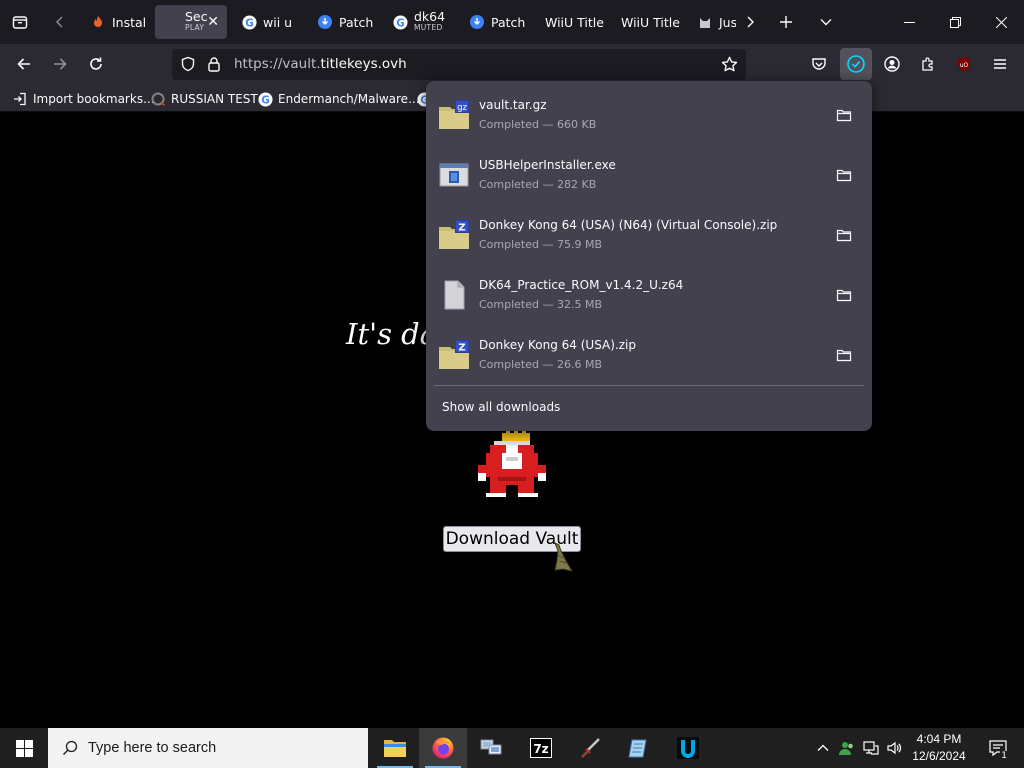 The height and width of the screenshot is (768, 1024). Describe the element at coordinates (513, 105) in the screenshot. I see `download-filename: vault.tar.gz` at that location.